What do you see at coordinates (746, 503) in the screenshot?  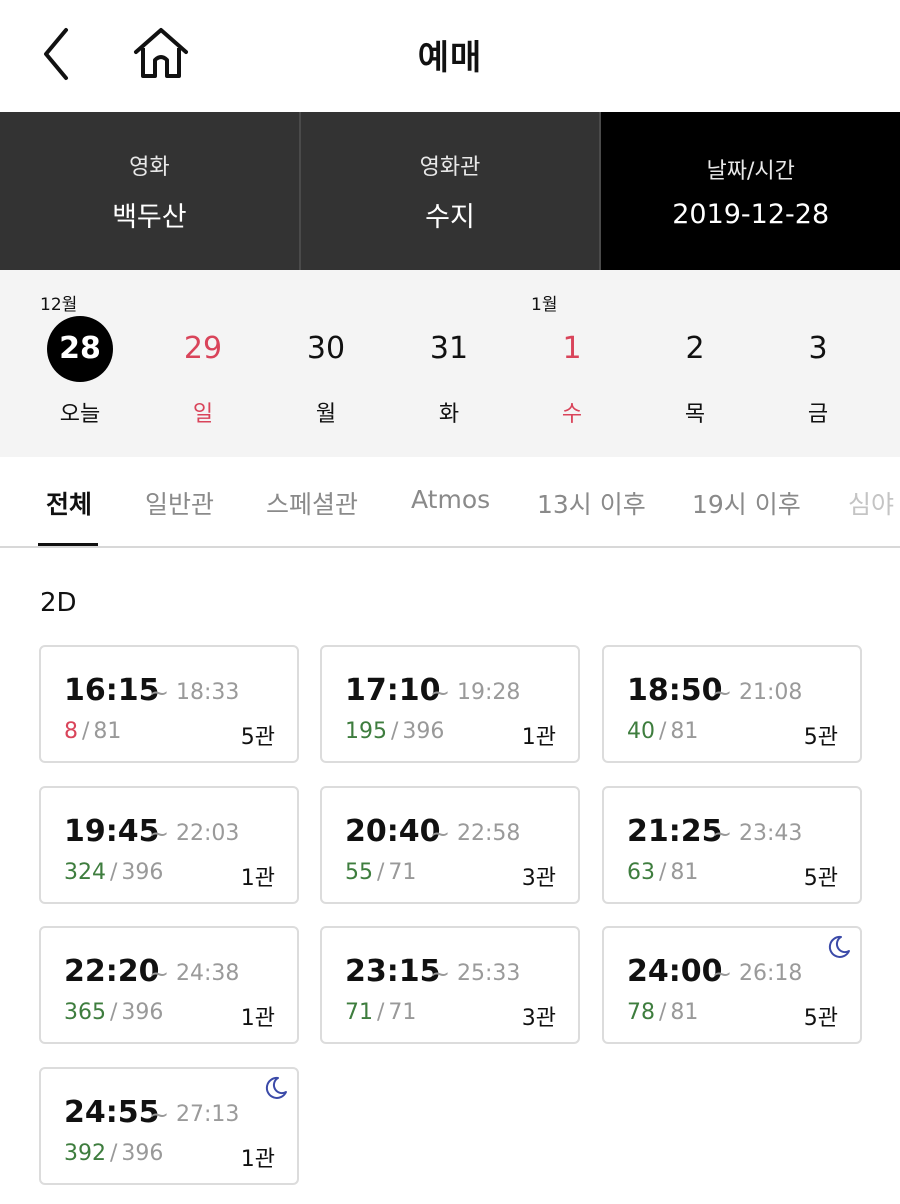 I see `tab-after-19: 19시 이후` at bounding box center [746, 503].